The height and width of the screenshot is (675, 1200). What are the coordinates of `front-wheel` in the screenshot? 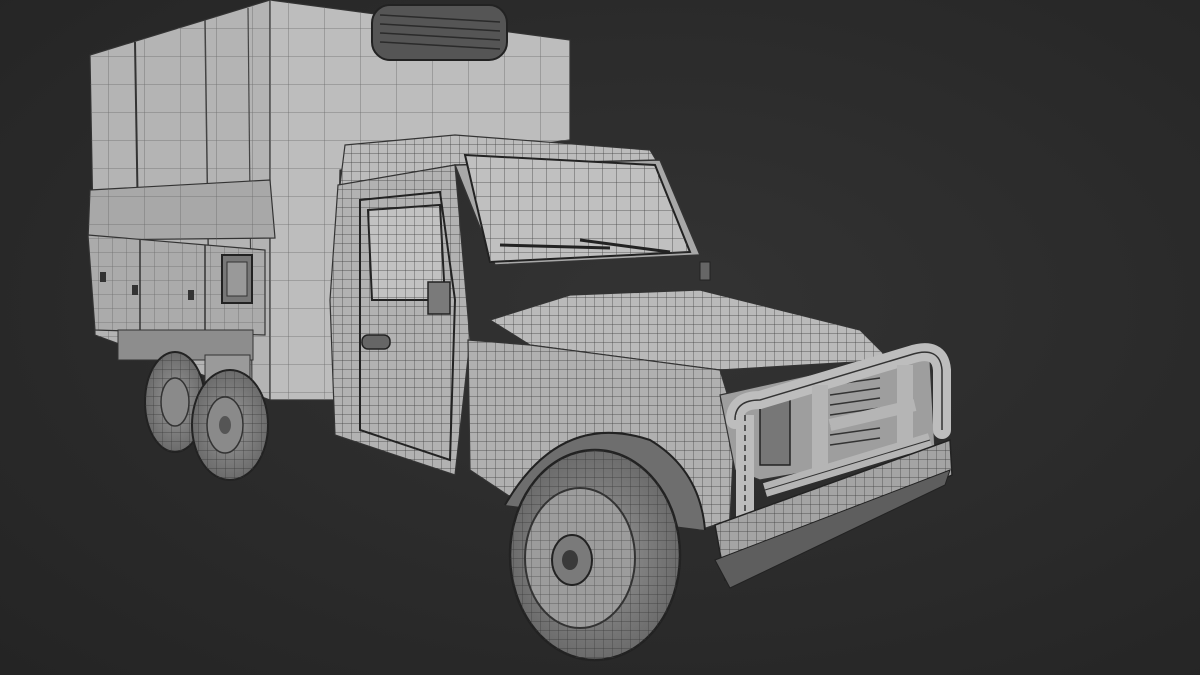 It's located at (595, 555).